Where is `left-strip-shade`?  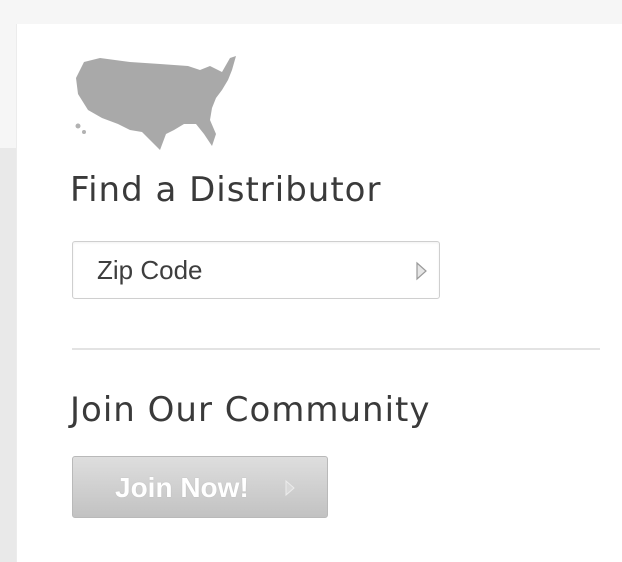 left-strip-shade is located at coordinates (8, 355).